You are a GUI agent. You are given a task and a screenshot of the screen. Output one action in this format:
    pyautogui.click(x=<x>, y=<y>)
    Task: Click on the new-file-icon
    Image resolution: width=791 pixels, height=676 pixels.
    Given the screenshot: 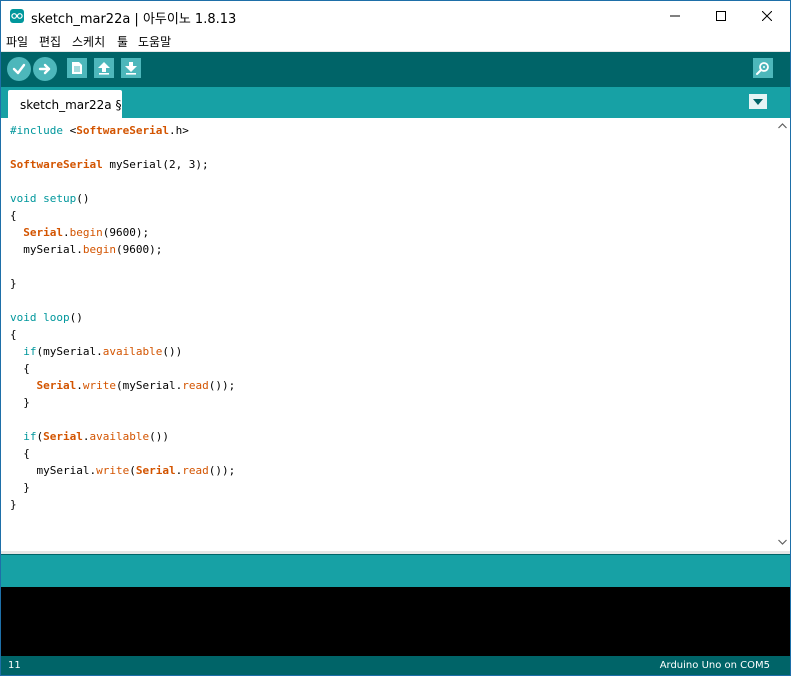 What is the action you would take?
    pyautogui.click(x=77, y=68)
    